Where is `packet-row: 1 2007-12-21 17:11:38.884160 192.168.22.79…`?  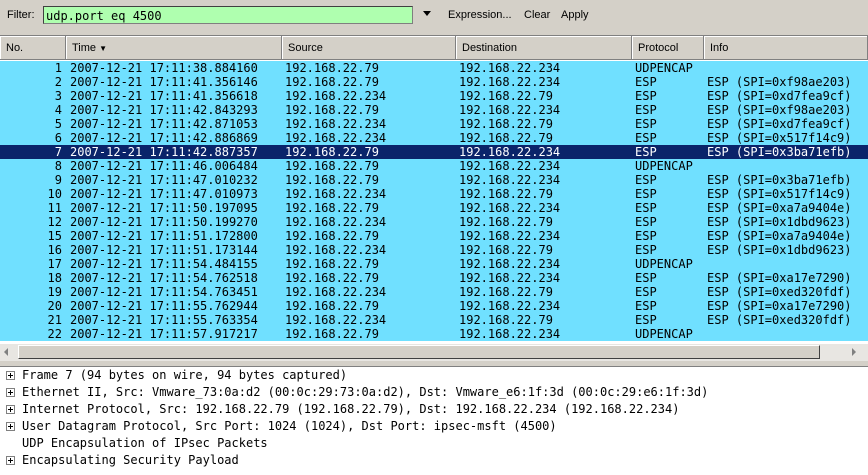 packet-row: 1 2007-12-21 17:11:38.884160 192.168.22.79… is located at coordinates (434, 68).